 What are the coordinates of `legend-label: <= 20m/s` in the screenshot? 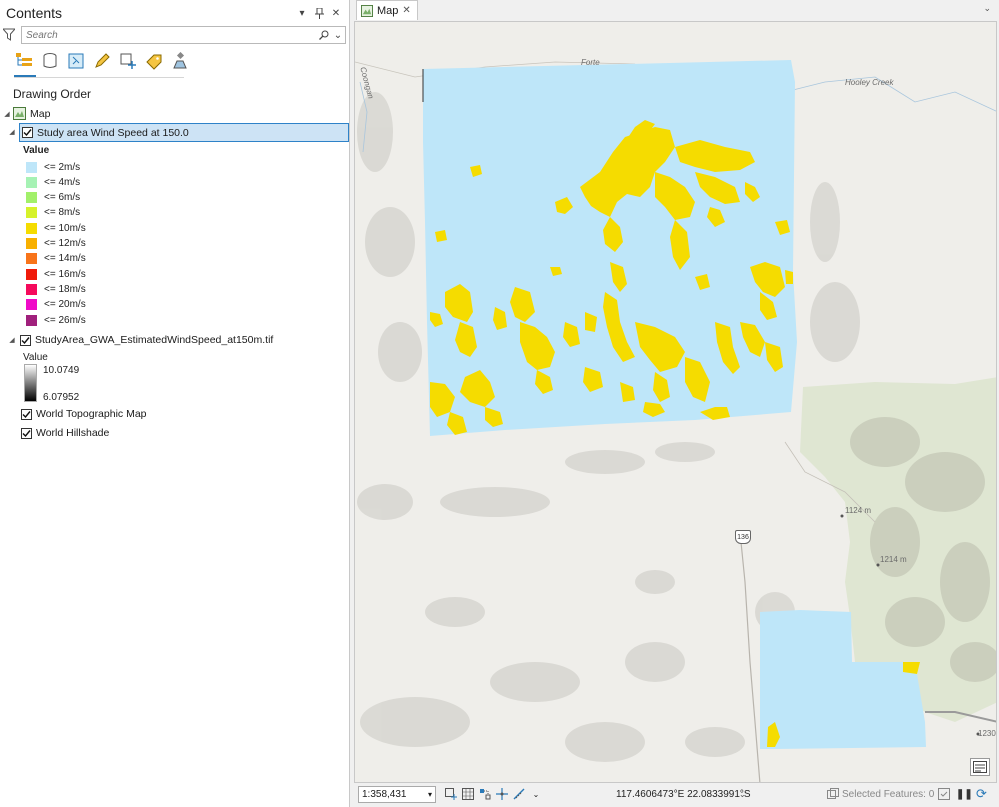 It's located at (65, 305).